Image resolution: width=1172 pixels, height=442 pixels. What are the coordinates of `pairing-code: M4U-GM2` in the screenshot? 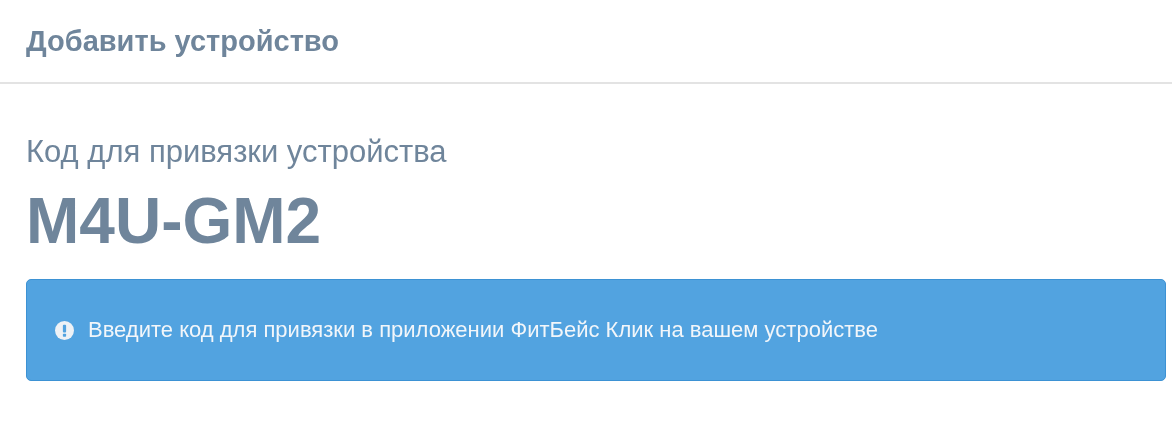 It's located at (174, 221).